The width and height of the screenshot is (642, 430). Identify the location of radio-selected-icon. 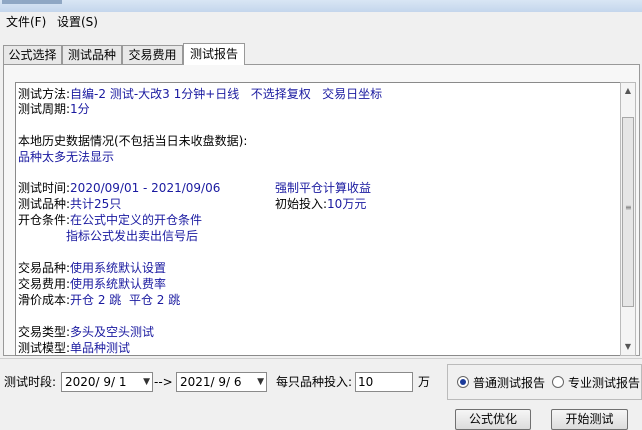
(463, 382).